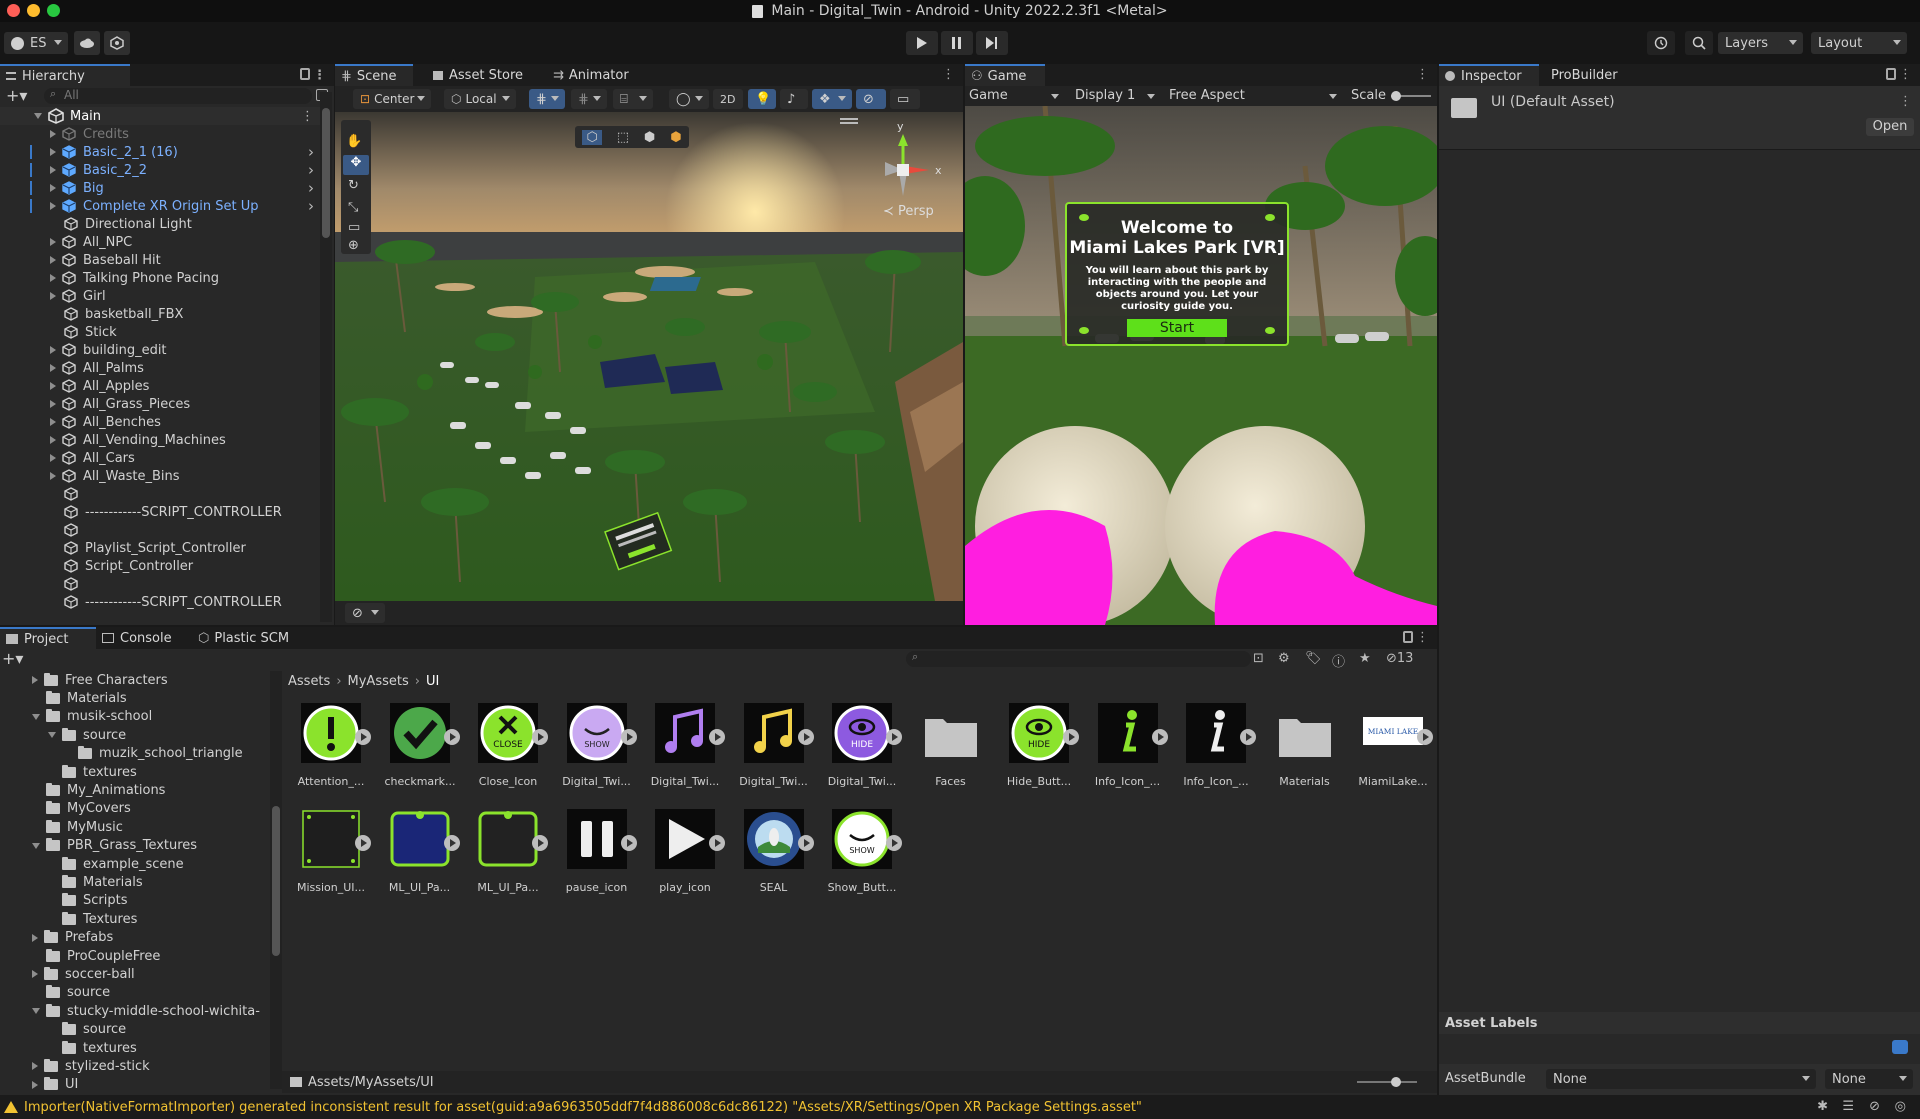 This screenshot has height=1119, width=1920. What do you see at coordinates (794, 99) in the screenshot?
I see `audio-toggle: ♪` at bounding box center [794, 99].